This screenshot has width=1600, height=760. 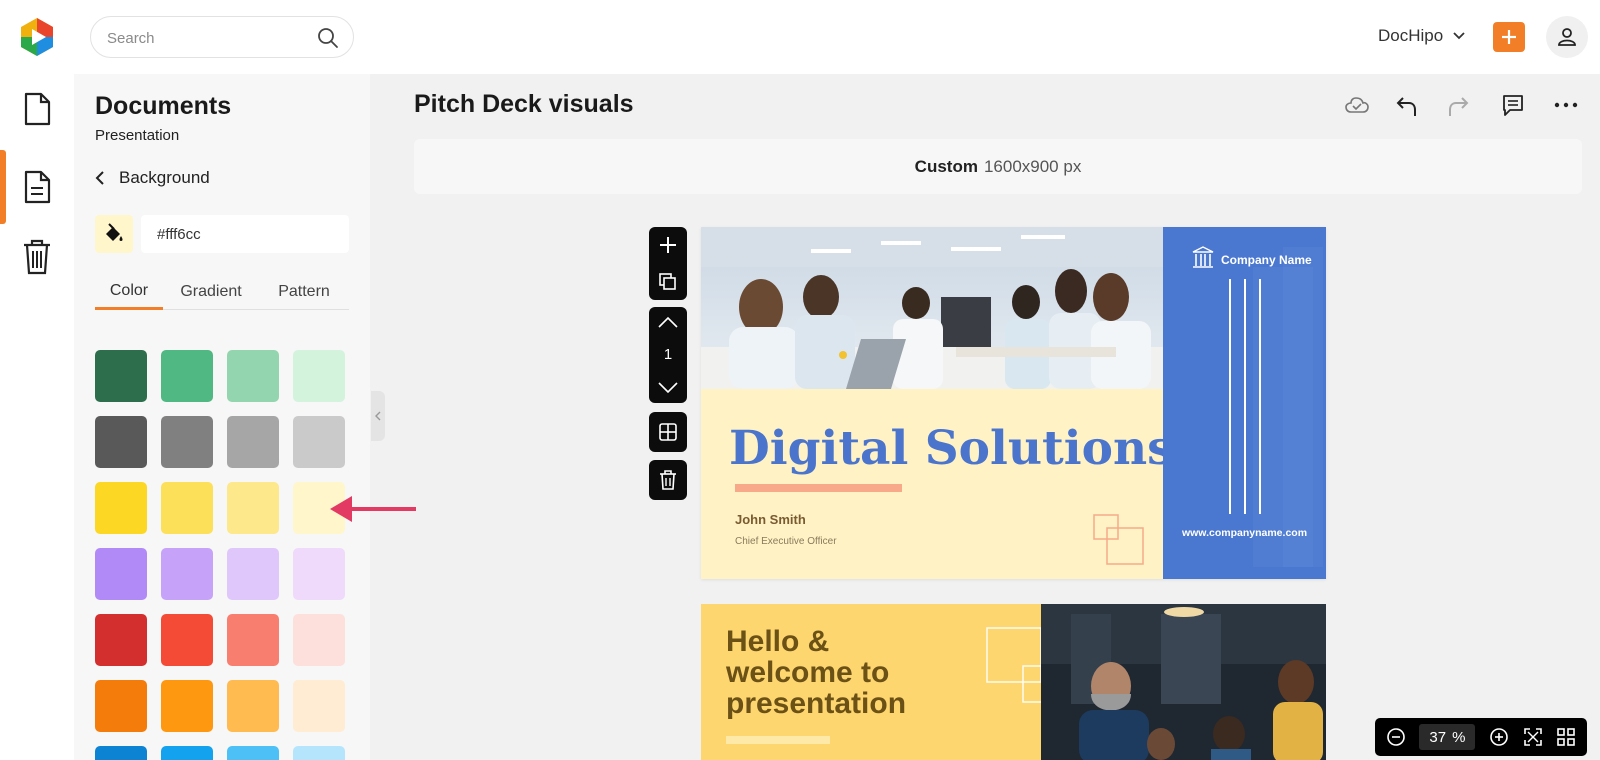 I want to click on account-switcher: DocHipo, so click(x=1421, y=36).